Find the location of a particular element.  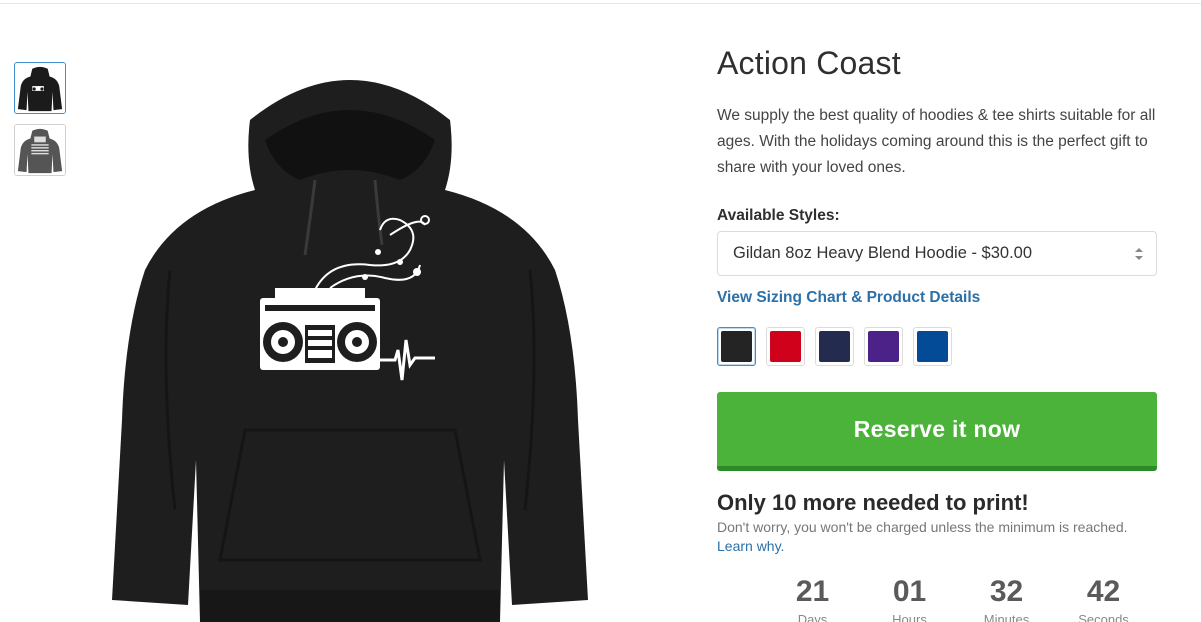

thumbnail-back is located at coordinates (40, 150).